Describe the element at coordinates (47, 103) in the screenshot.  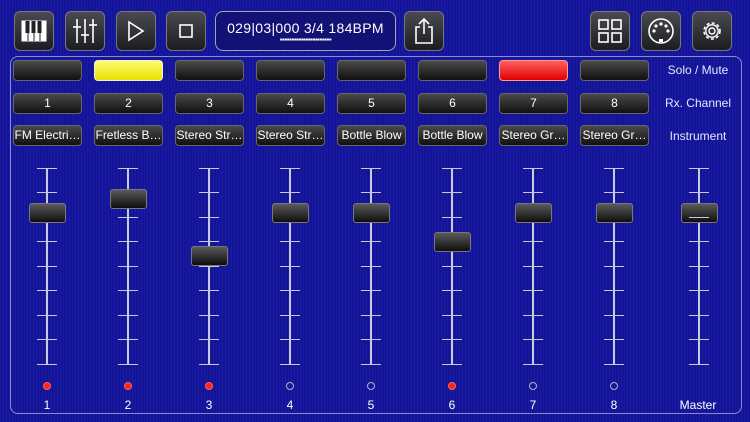
I see `rx-channel-button: 1` at that location.